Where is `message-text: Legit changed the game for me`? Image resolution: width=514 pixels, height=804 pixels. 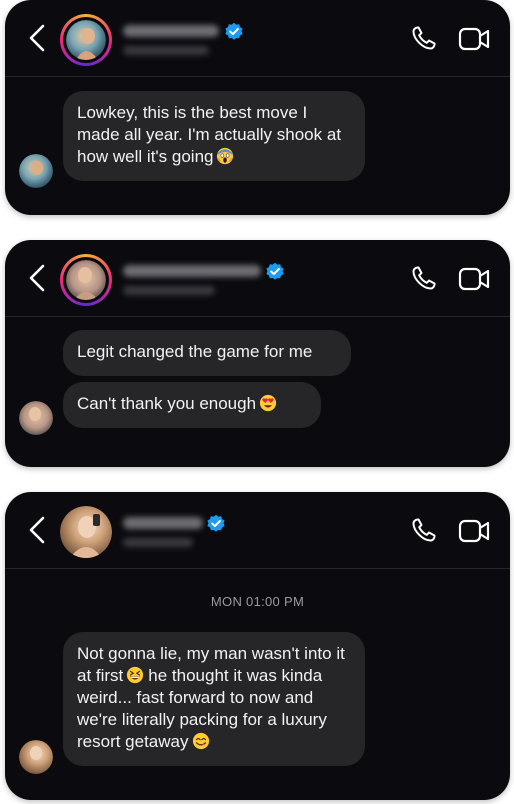 message-text: Legit changed the game for me is located at coordinates (195, 351).